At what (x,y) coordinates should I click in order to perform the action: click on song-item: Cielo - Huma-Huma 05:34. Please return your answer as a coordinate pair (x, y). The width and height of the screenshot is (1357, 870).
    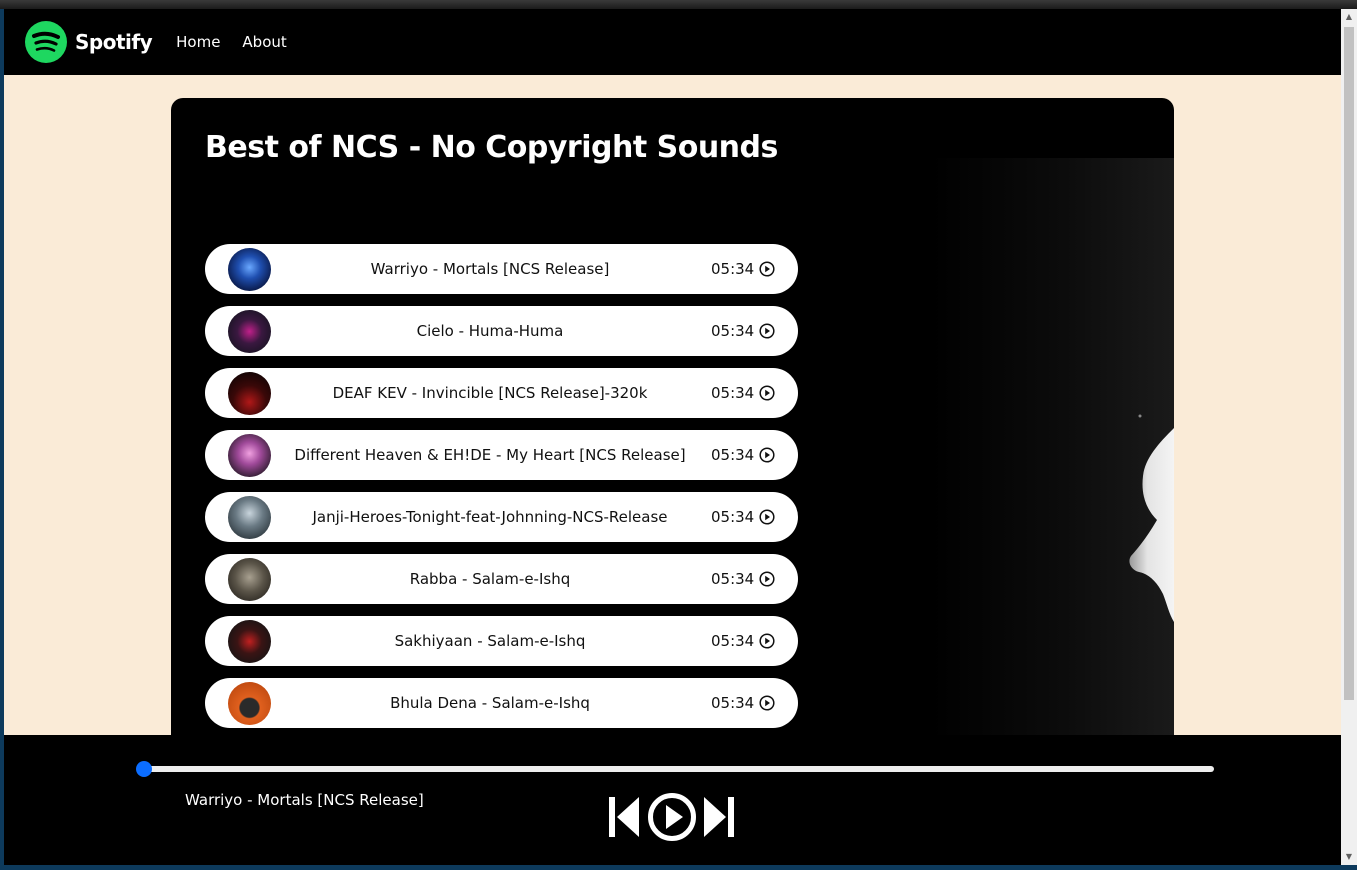
    Looking at the image, I should click on (501, 331).